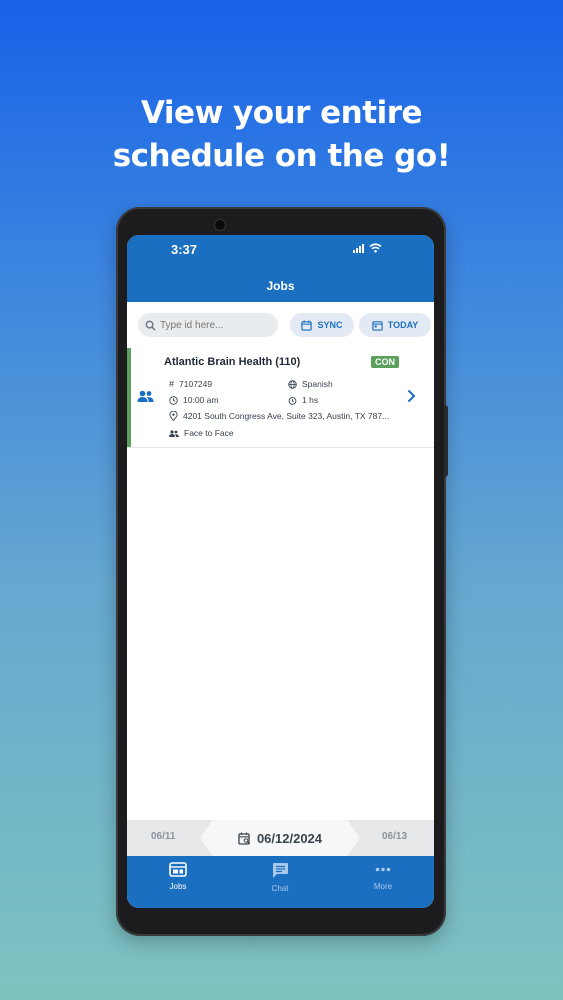 This screenshot has height=1000, width=563. What do you see at coordinates (411, 396) in the screenshot?
I see `chevron-right-icon` at bounding box center [411, 396].